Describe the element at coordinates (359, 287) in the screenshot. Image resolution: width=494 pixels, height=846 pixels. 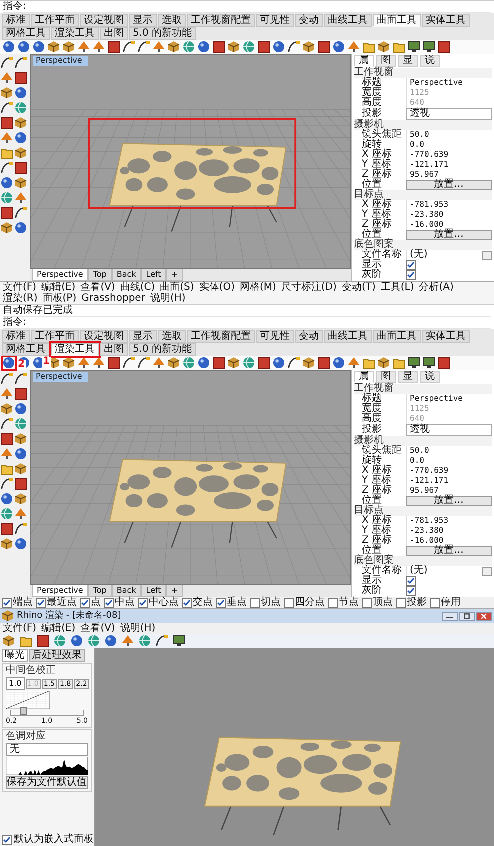
I see `menu-item: 变动(T)` at that location.